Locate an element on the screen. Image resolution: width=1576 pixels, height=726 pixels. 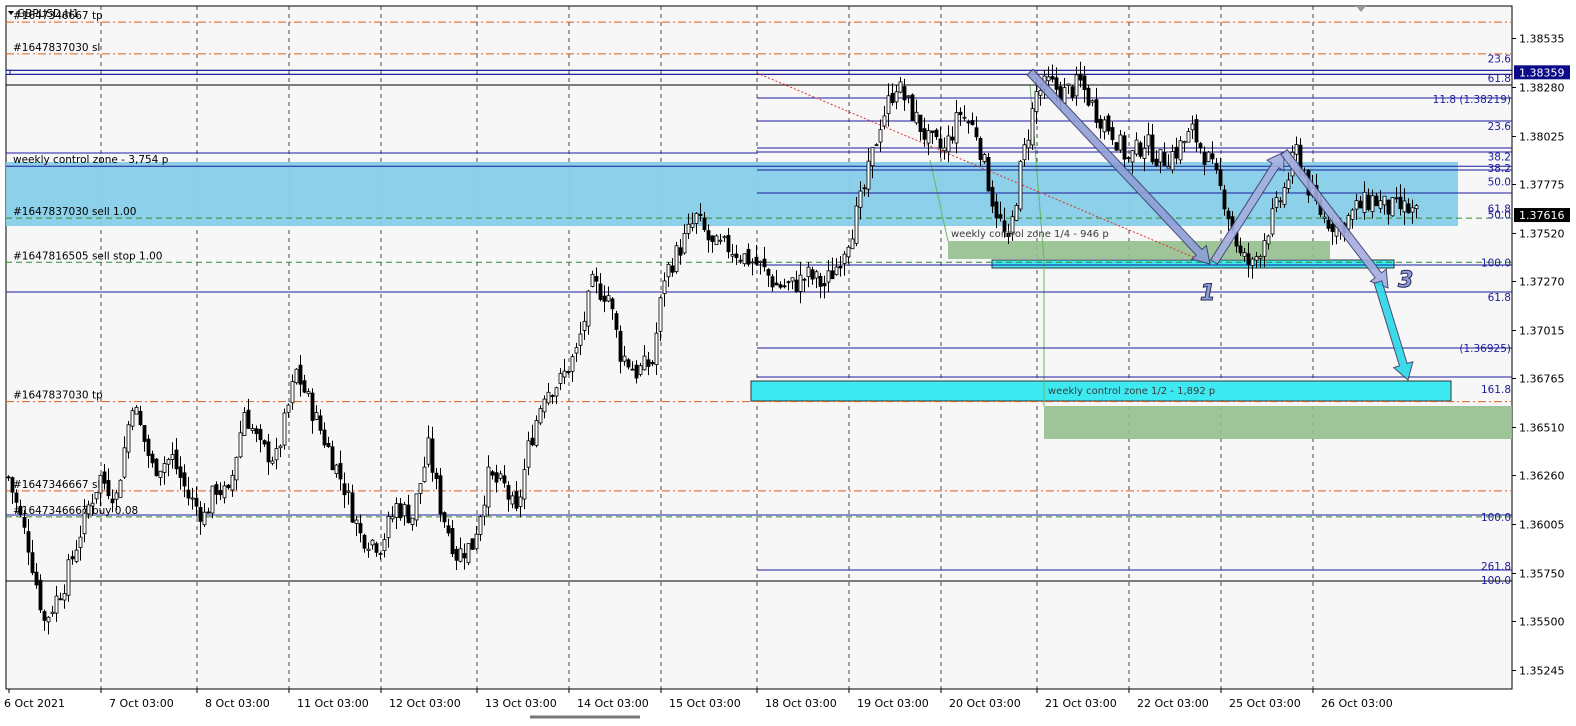
fibonacci-level-label: 100.0 is located at coordinates (1496, 263).